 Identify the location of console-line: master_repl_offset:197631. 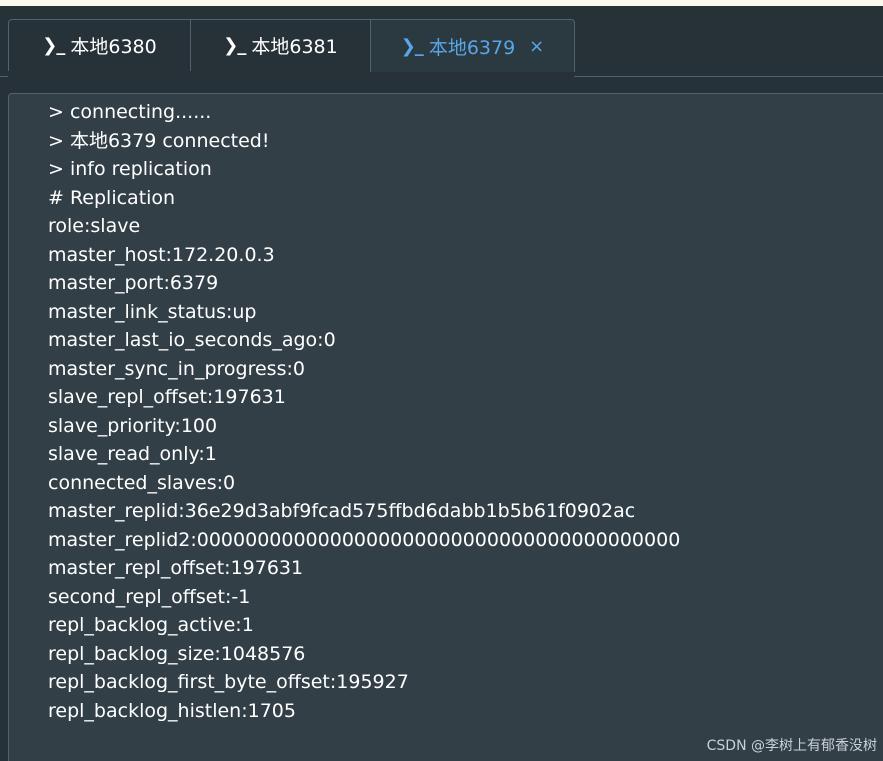
(176, 568).